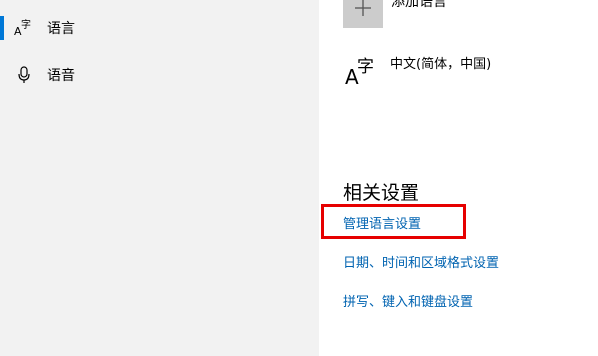 The width and height of the screenshot is (598, 356). I want to click on microphone-icon, so click(24, 75).